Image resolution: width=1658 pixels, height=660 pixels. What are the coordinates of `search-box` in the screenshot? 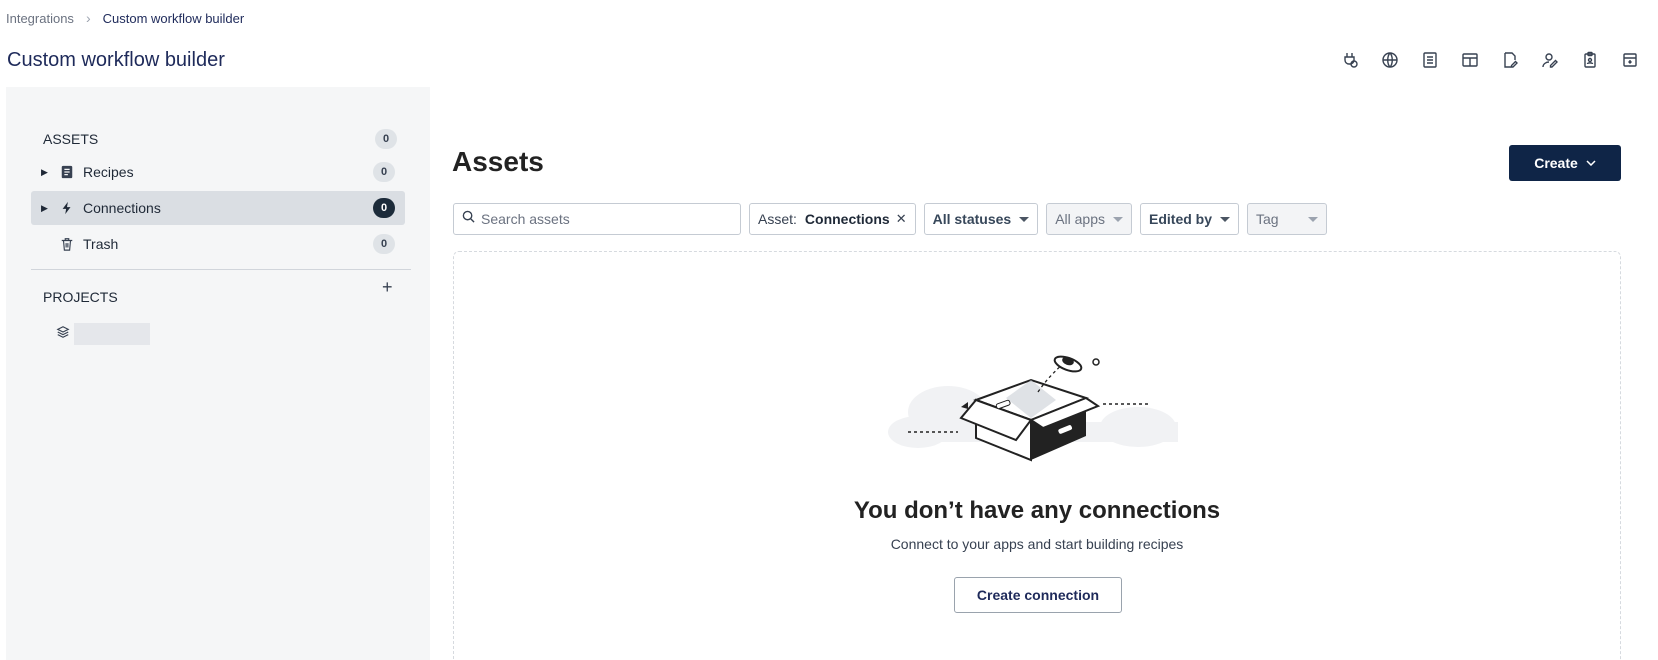 It's located at (597, 219).